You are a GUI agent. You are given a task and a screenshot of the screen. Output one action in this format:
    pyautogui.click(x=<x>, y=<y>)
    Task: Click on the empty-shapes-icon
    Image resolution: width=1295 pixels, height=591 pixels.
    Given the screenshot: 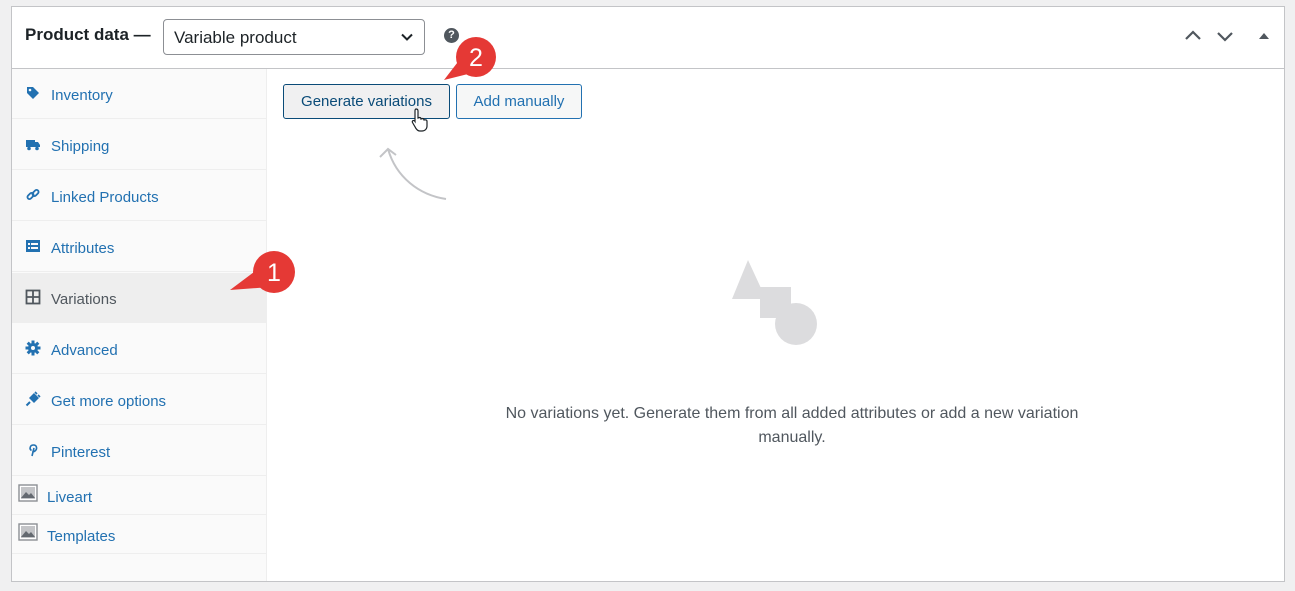 What is the action you would take?
    pyautogui.click(x=774, y=302)
    